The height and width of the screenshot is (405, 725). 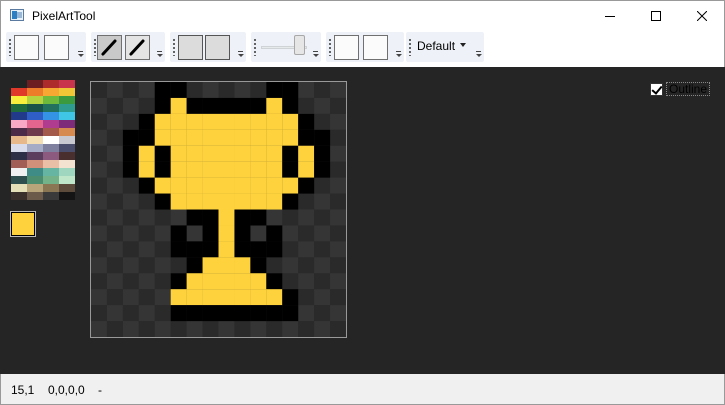 I want to click on minimize-button, so click(x=610, y=16).